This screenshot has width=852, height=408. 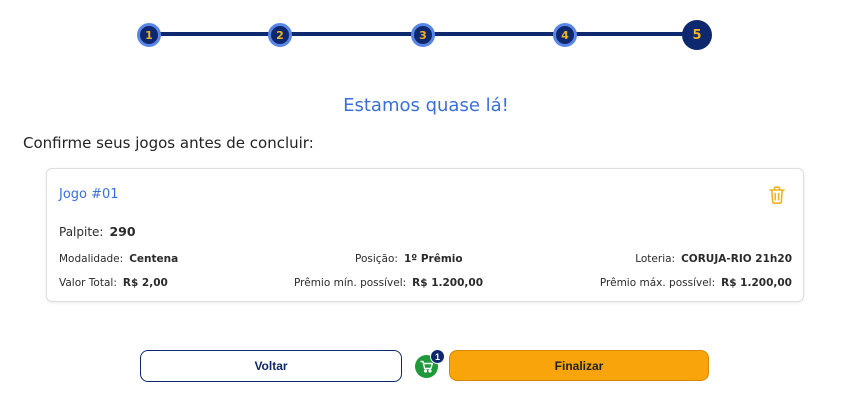 I want to click on modalidade-field: Modalidade: Centena, so click(x=118, y=259).